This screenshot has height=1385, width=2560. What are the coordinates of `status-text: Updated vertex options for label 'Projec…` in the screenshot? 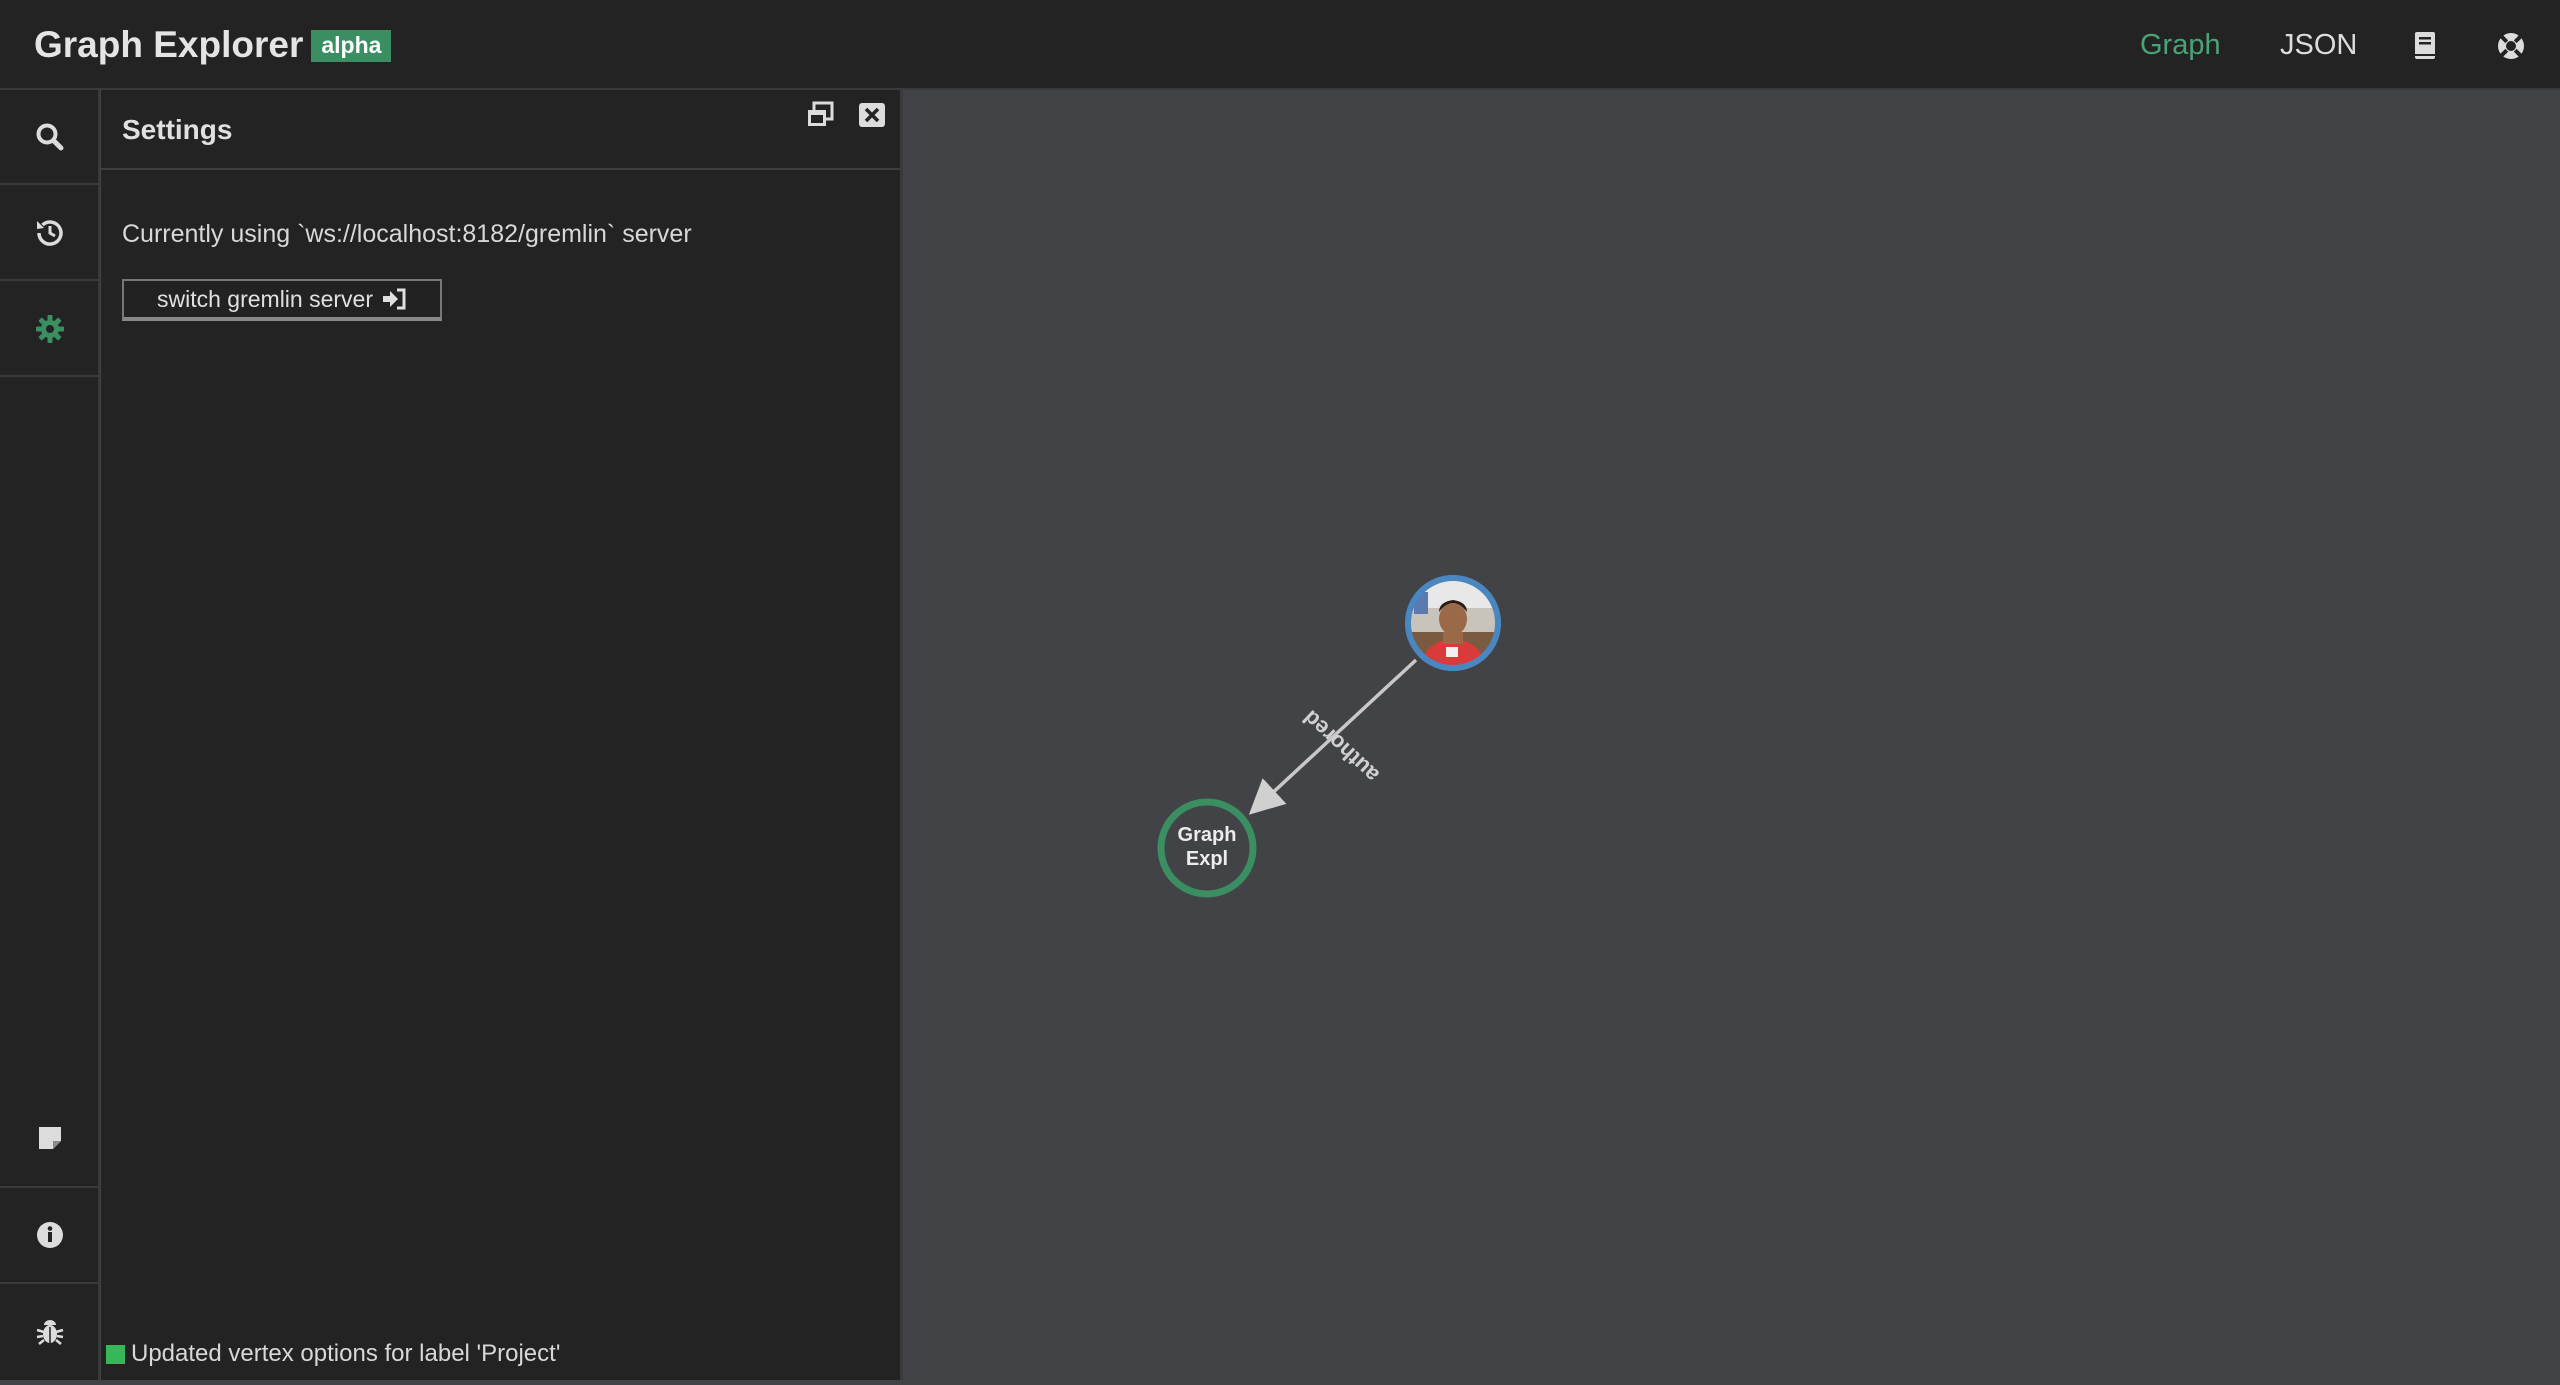 It's located at (346, 1353).